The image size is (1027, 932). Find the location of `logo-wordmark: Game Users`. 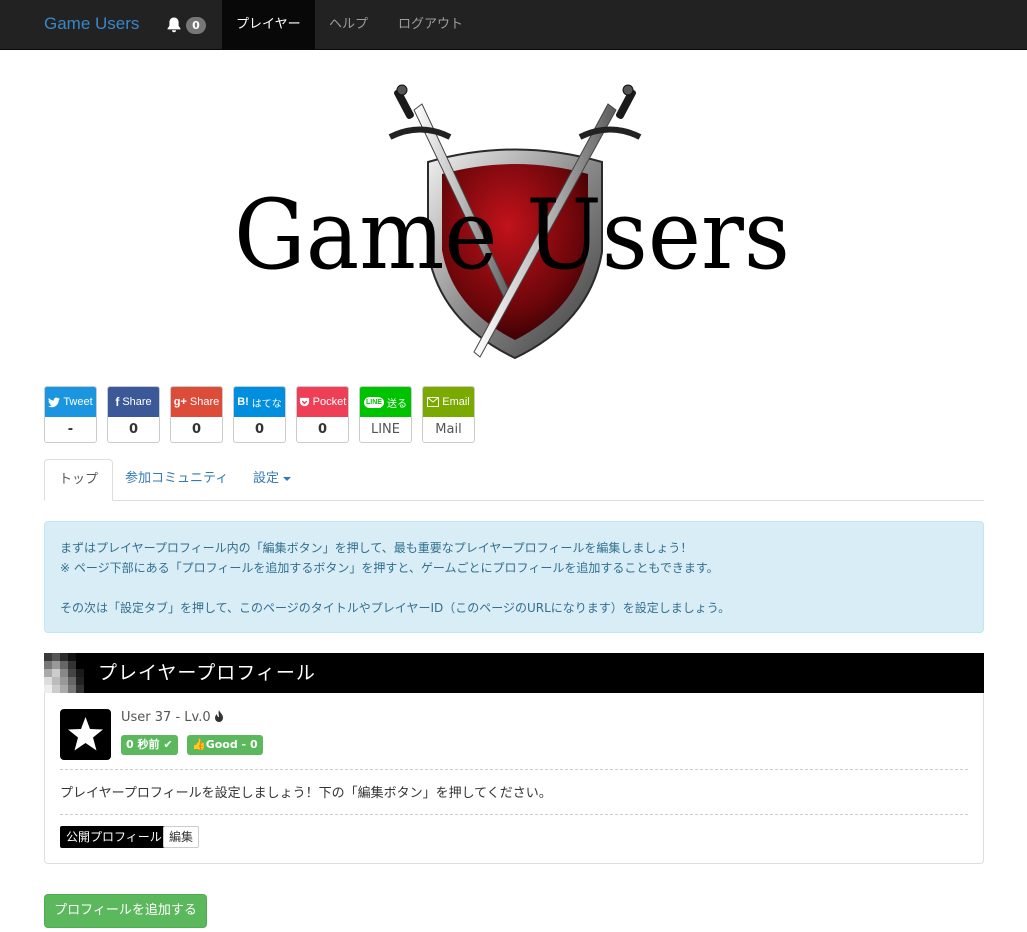

logo-wordmark: Game Users is located at coordinates (512, 235).